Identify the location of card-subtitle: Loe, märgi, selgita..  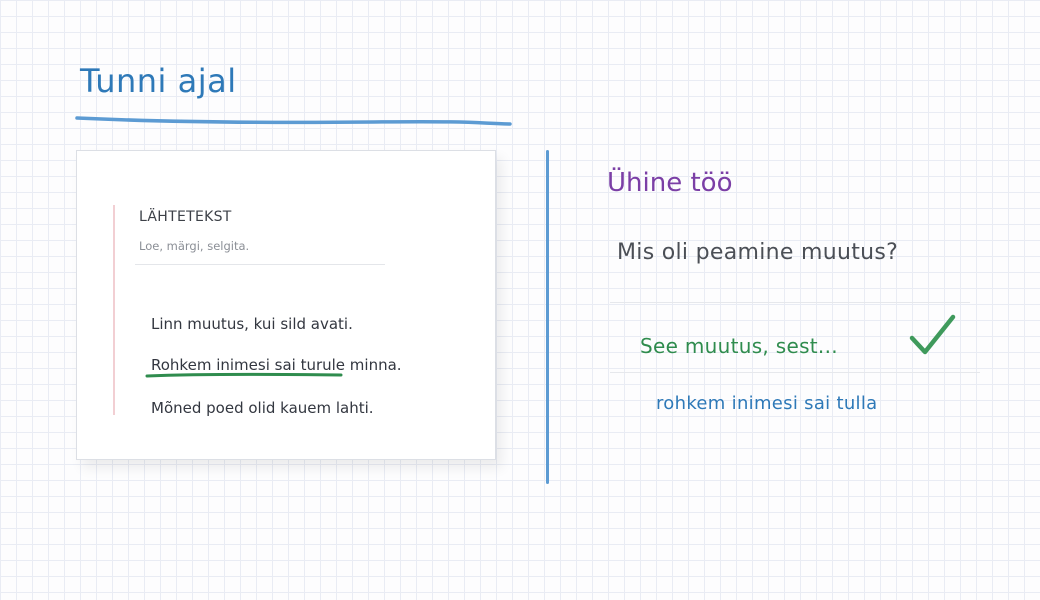
(194, 246).